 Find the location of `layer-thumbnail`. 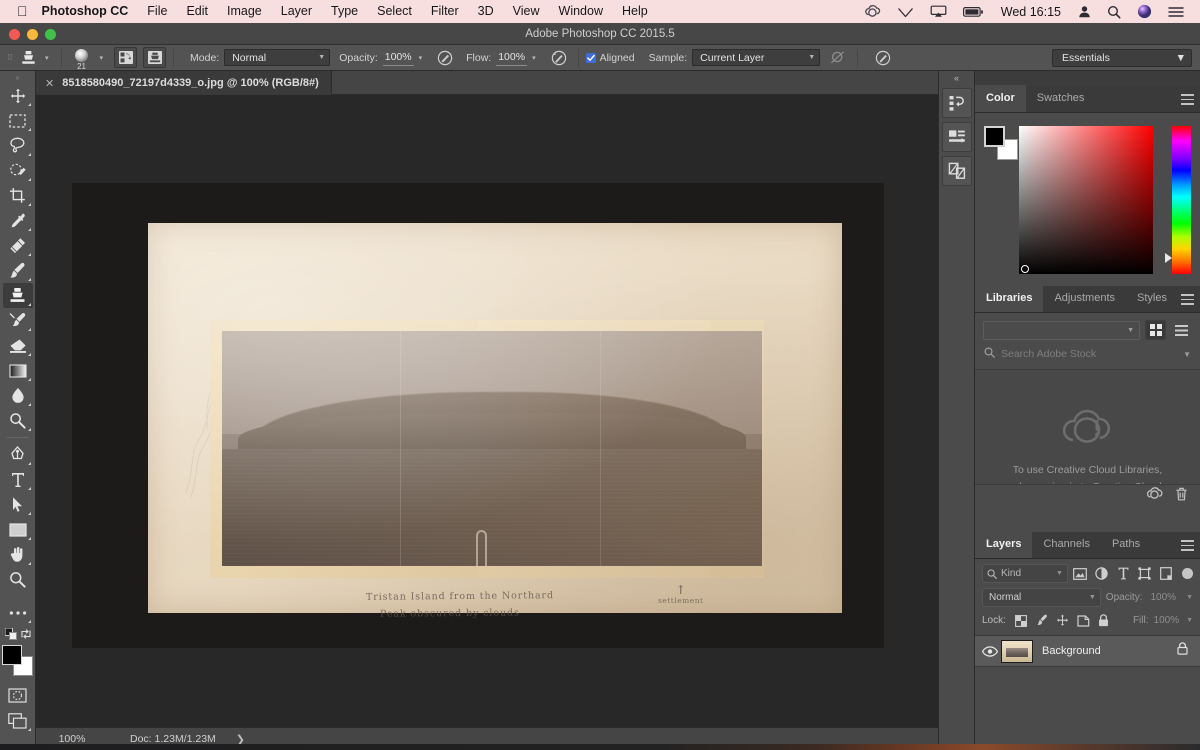

layer-thumbnail is located at coordinates (1017, 651).